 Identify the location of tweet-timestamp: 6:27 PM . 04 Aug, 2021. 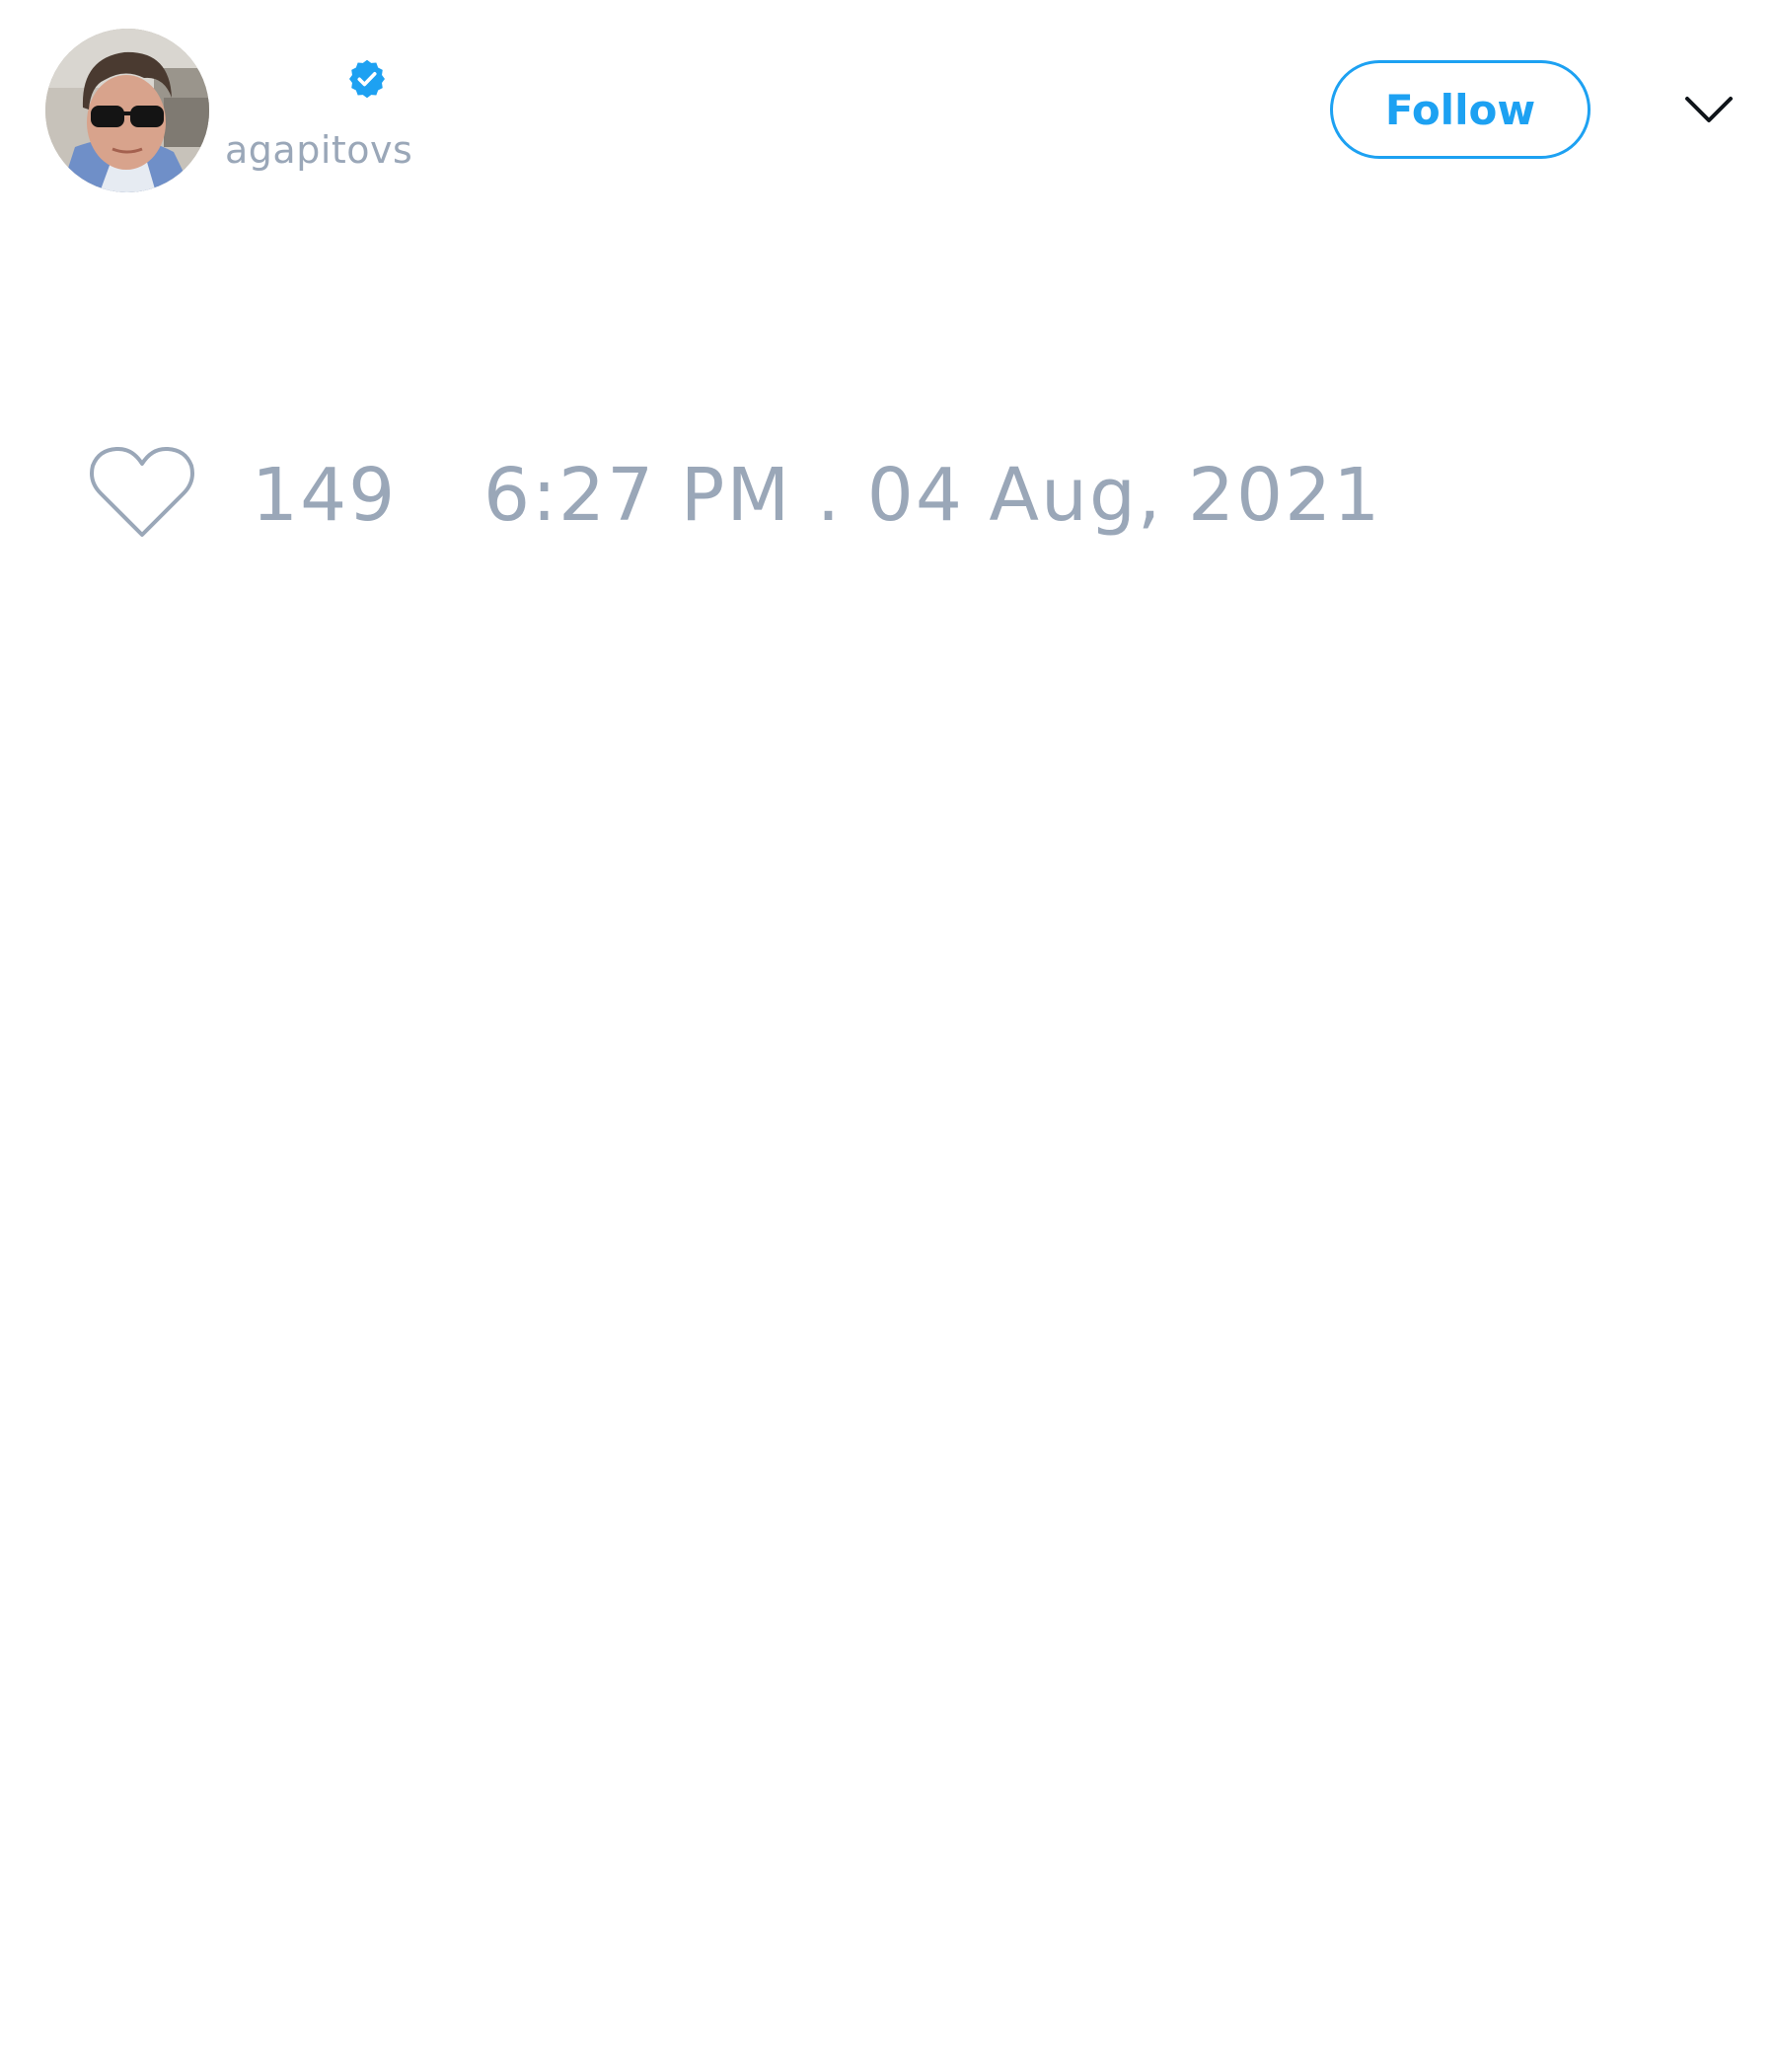
(932, 496).